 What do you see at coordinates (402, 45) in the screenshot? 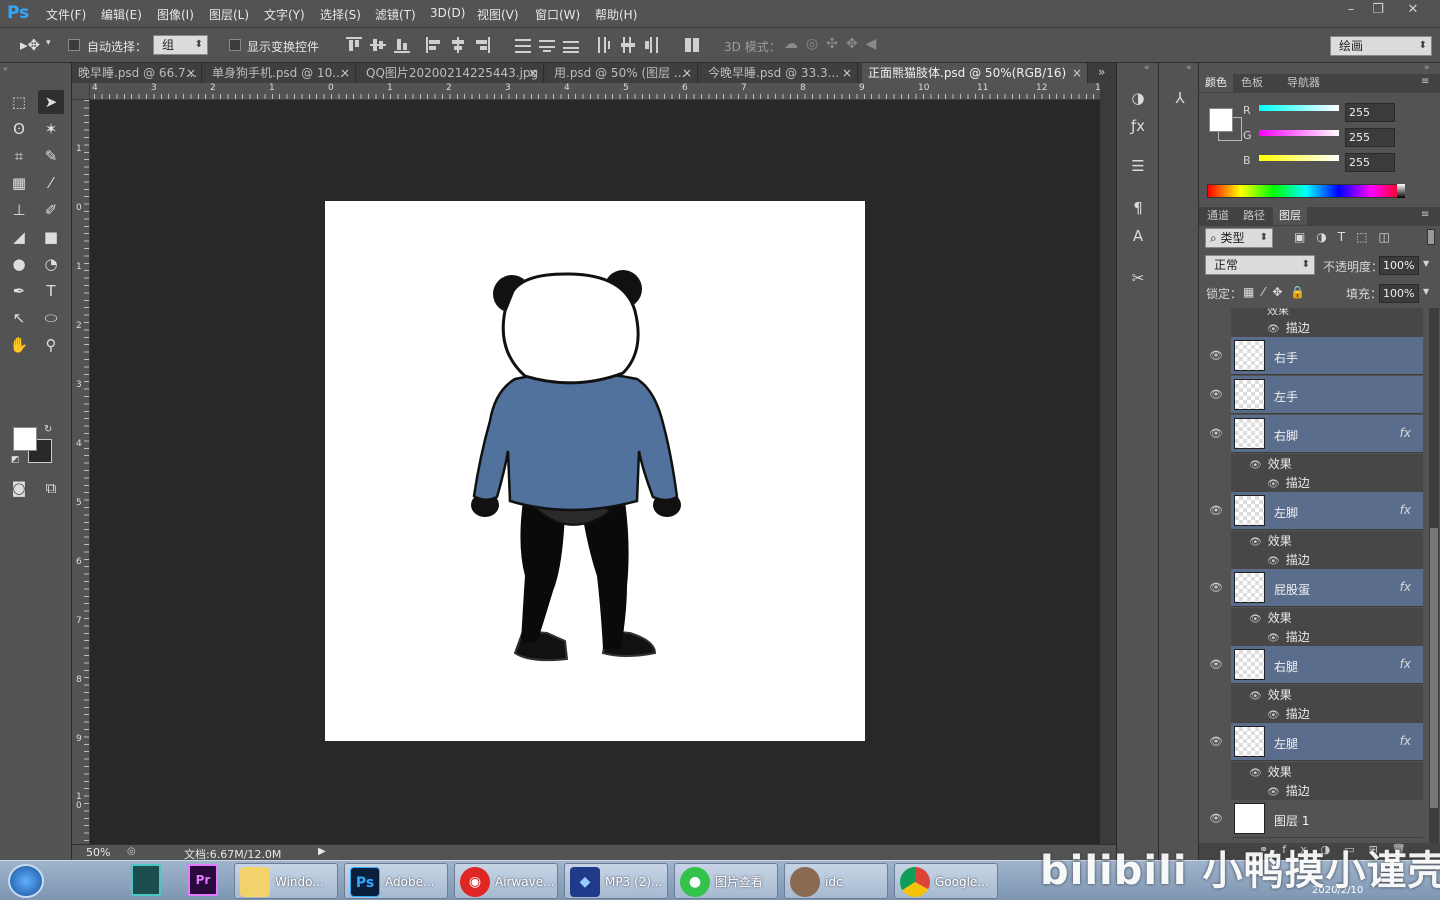
I see `align-bottom-icon` at bounding box center [402, 45].